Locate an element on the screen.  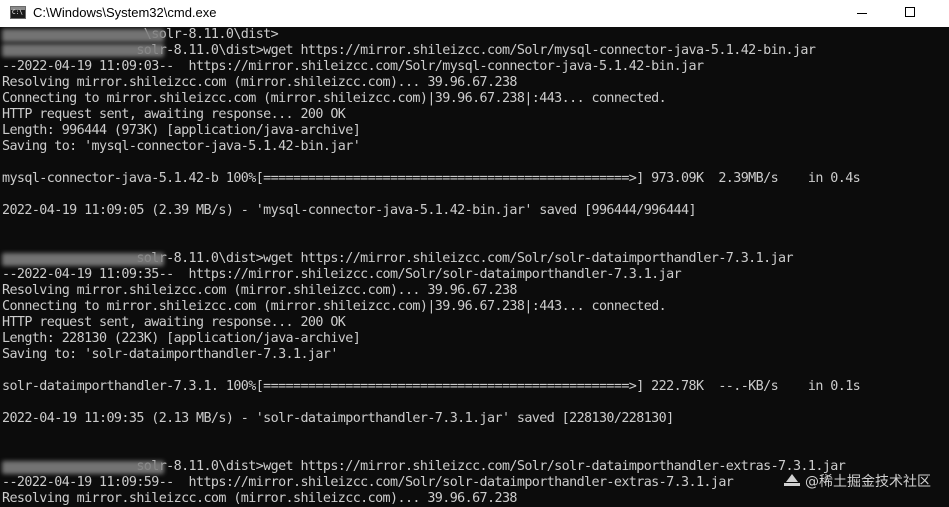
watermark-text: @稀土掘金技术社区 is located at coordinates (868, 482).